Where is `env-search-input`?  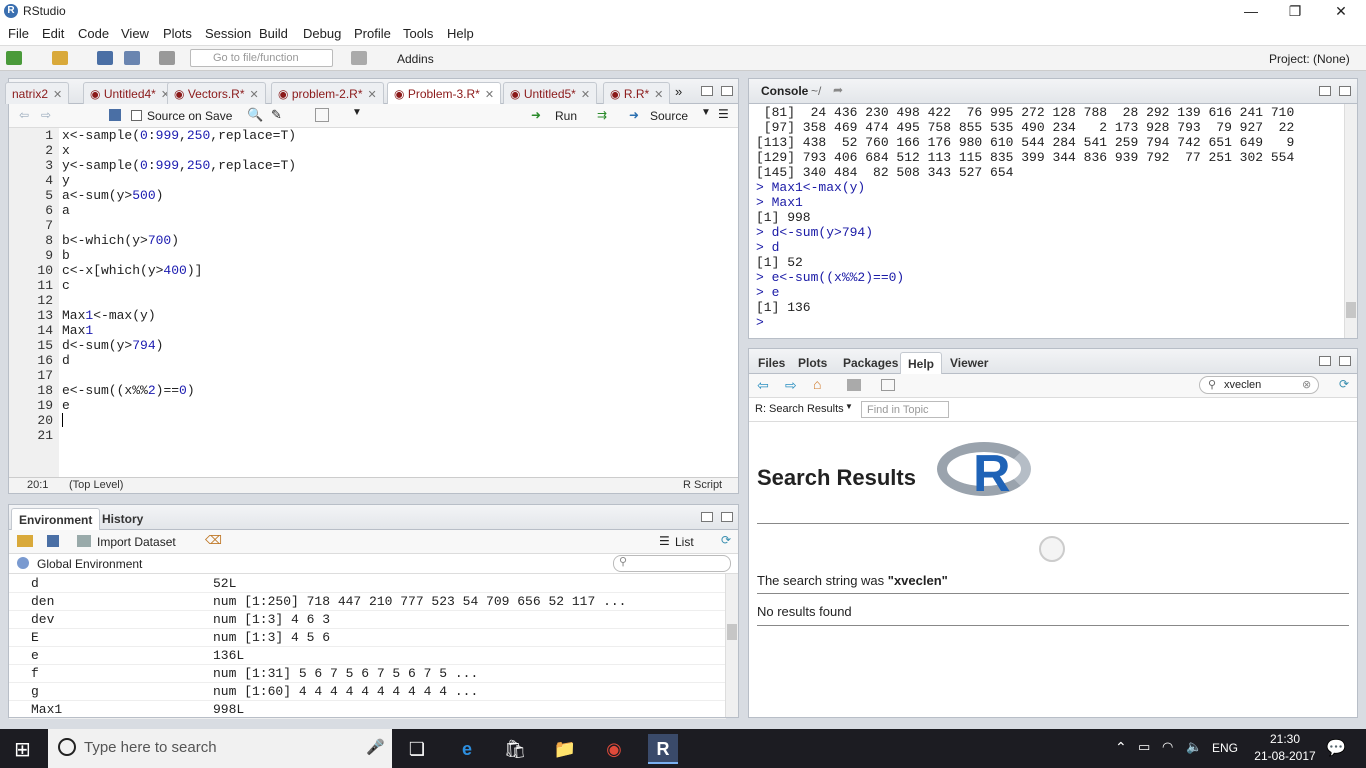 env-search-input is located at coordinates (672, 563).